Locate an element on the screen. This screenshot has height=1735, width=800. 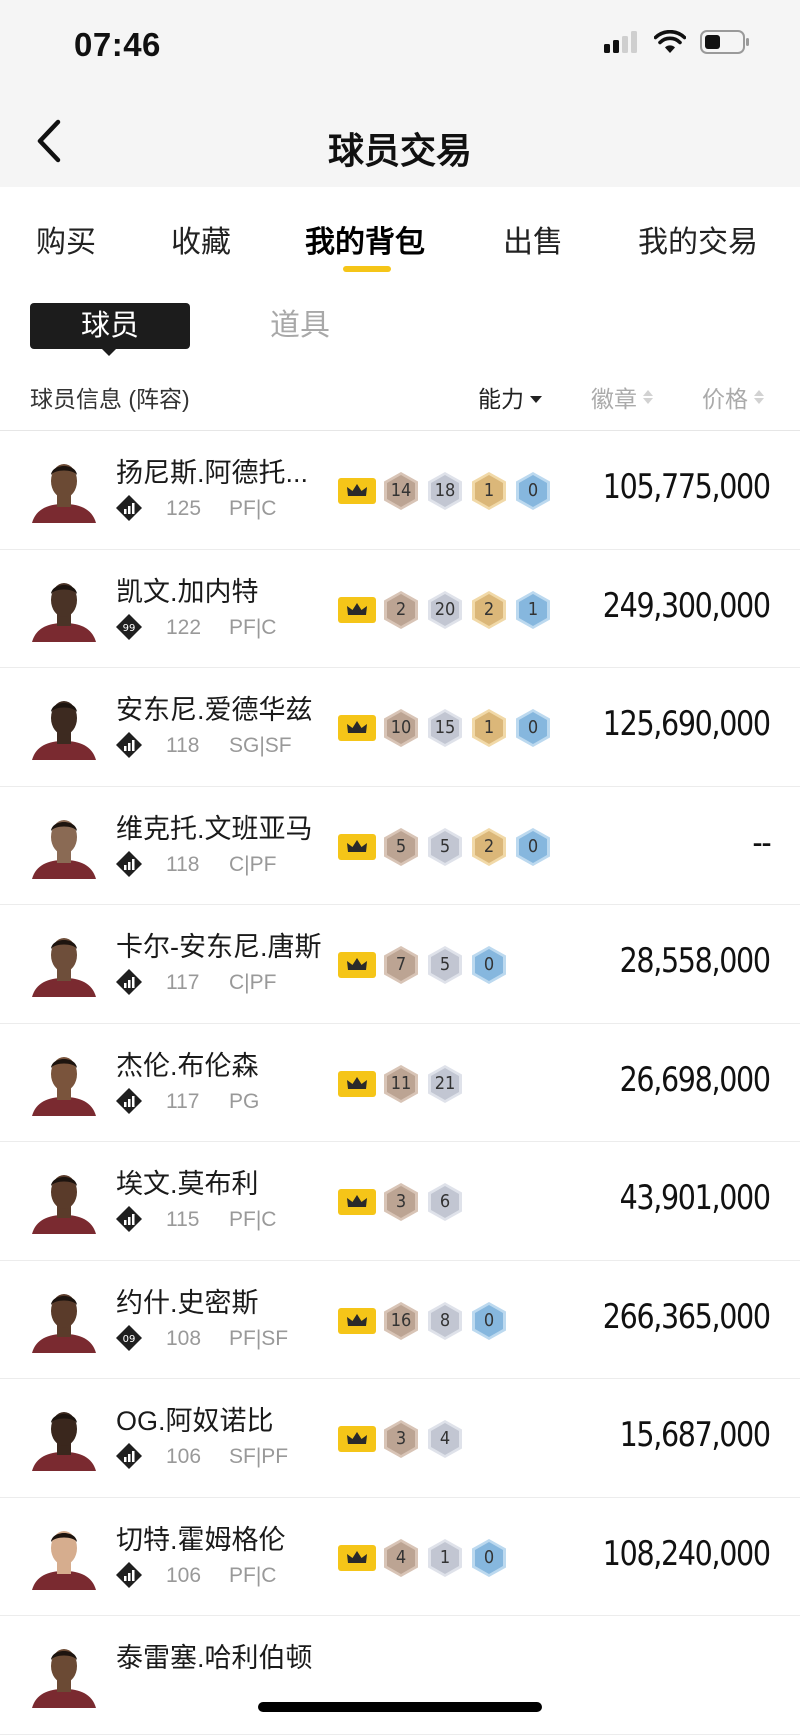
badge-silver: 21 is located at coordinates (445, 1084).